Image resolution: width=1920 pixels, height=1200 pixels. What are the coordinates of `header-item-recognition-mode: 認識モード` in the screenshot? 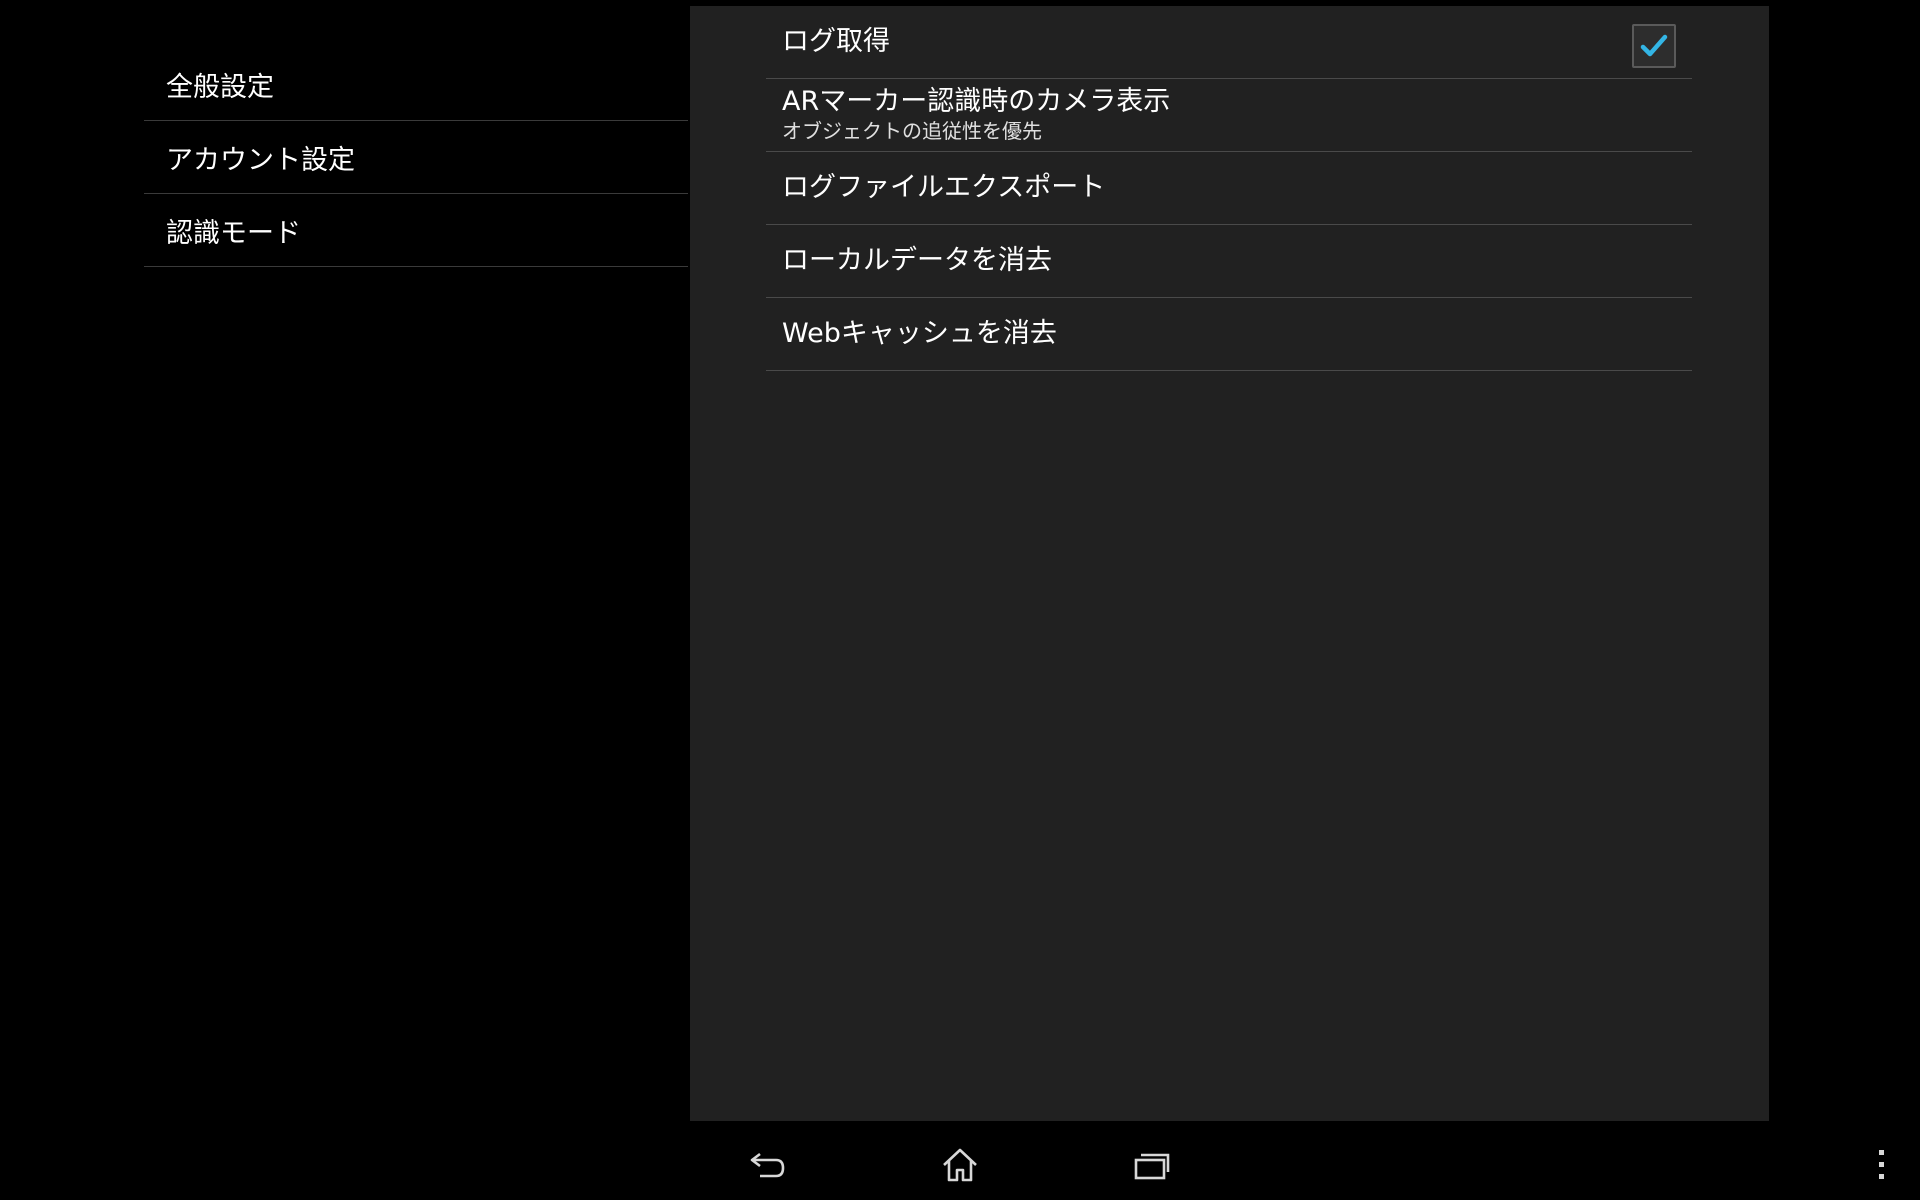 It's located at (416, 230).